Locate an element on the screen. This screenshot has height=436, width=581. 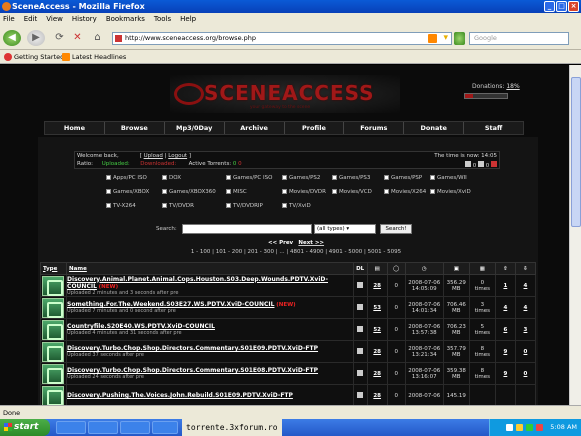
category-checkbox: TV/DVDR is located at coordinates (178, 206).